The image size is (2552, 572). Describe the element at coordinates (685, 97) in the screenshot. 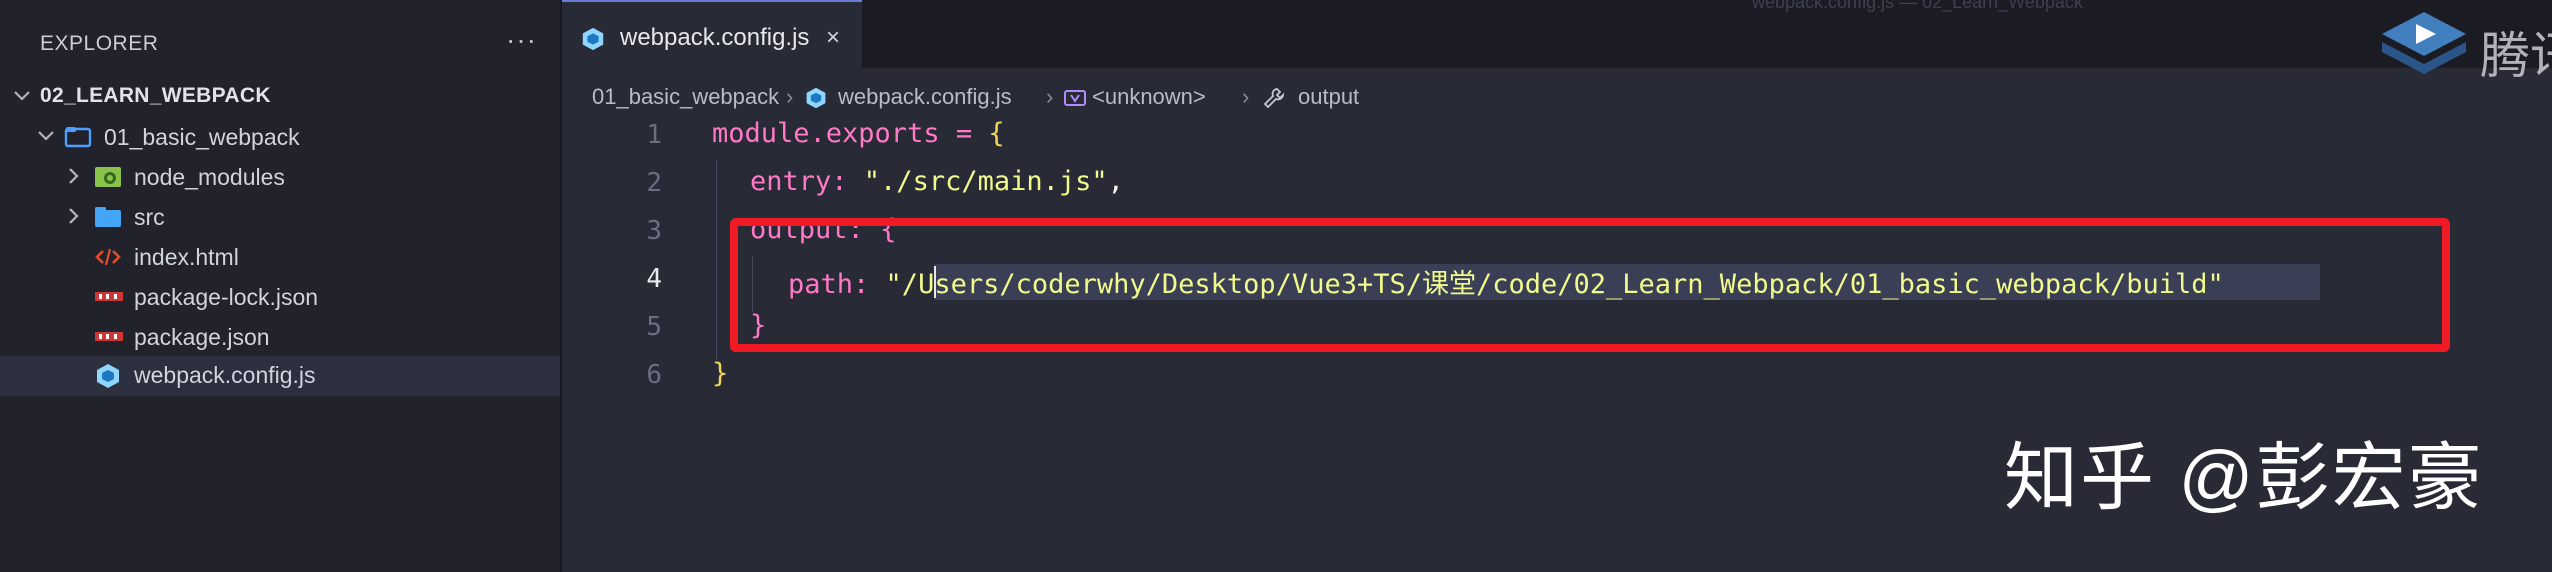

I see `breadcrumb-folder: 01_basic_webpack` at that location.